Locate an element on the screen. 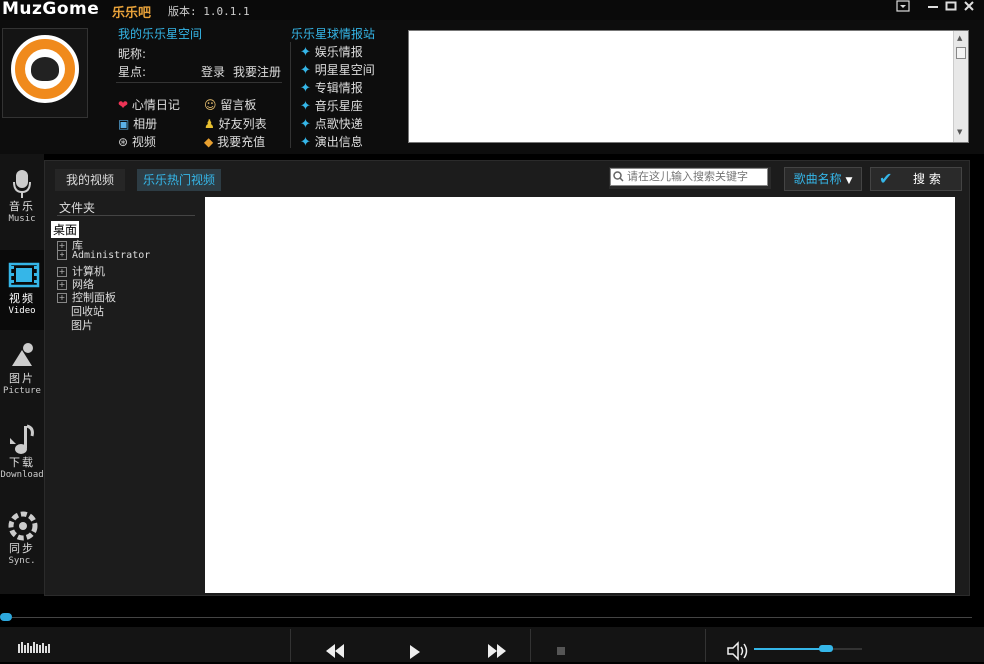  points-label: 星点: is located at coordinates (132, 72).